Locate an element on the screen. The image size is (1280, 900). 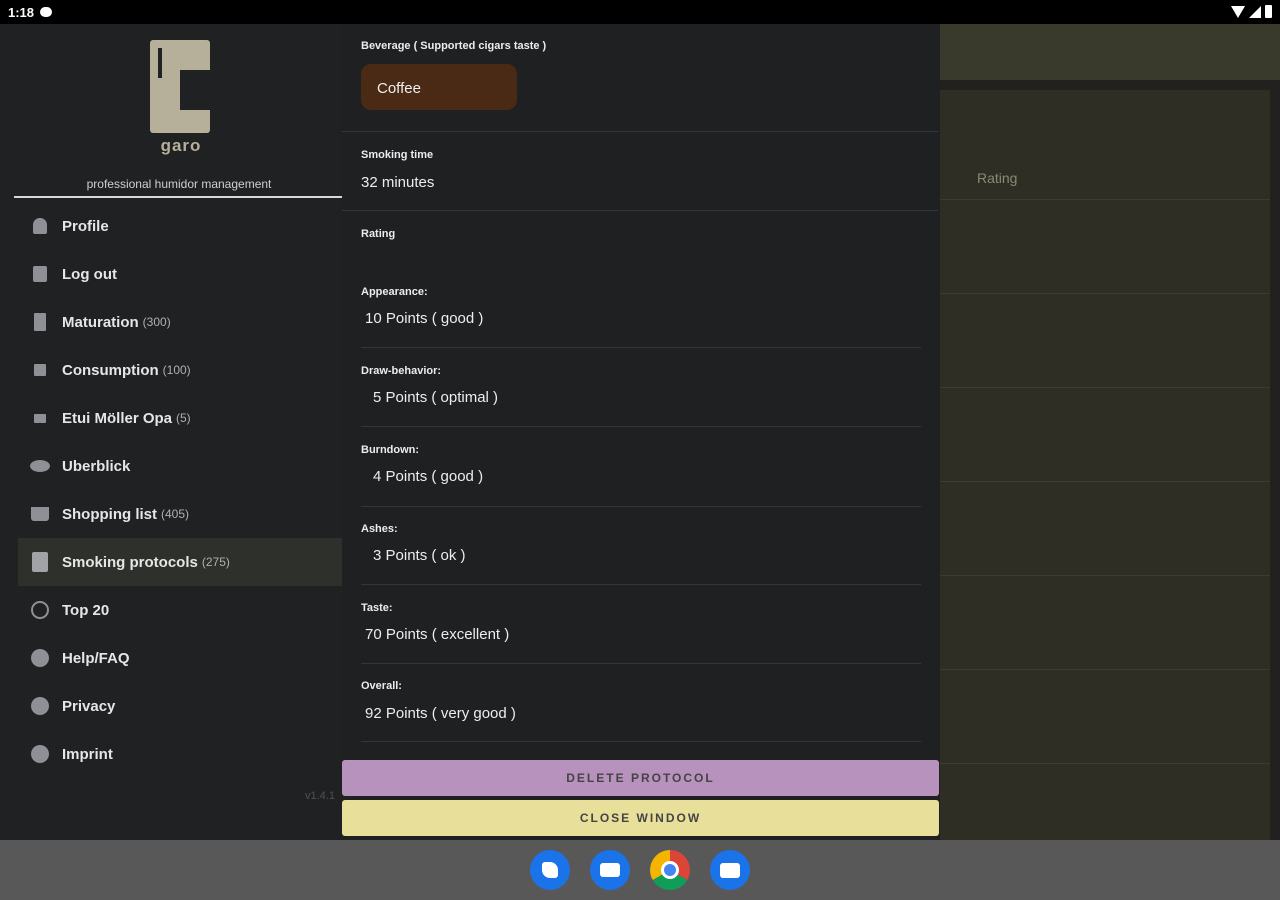
rating-appearance-label: Appearance: is located at coordinates (394, 292).